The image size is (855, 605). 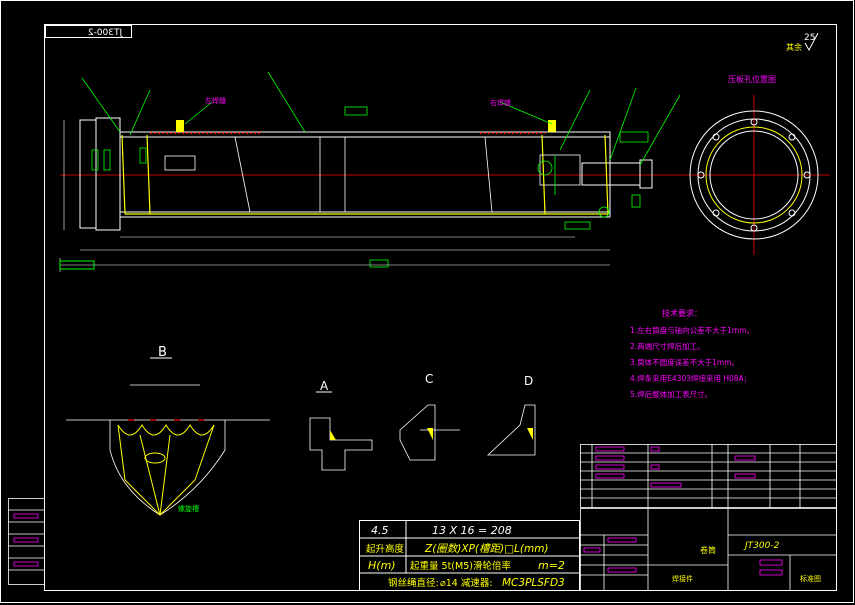 What do you see at coordinates (413, 583) in the screenshot?
I see `spec-r4-c1: 钢丝绳直径:` at bounding box center [413, 583].